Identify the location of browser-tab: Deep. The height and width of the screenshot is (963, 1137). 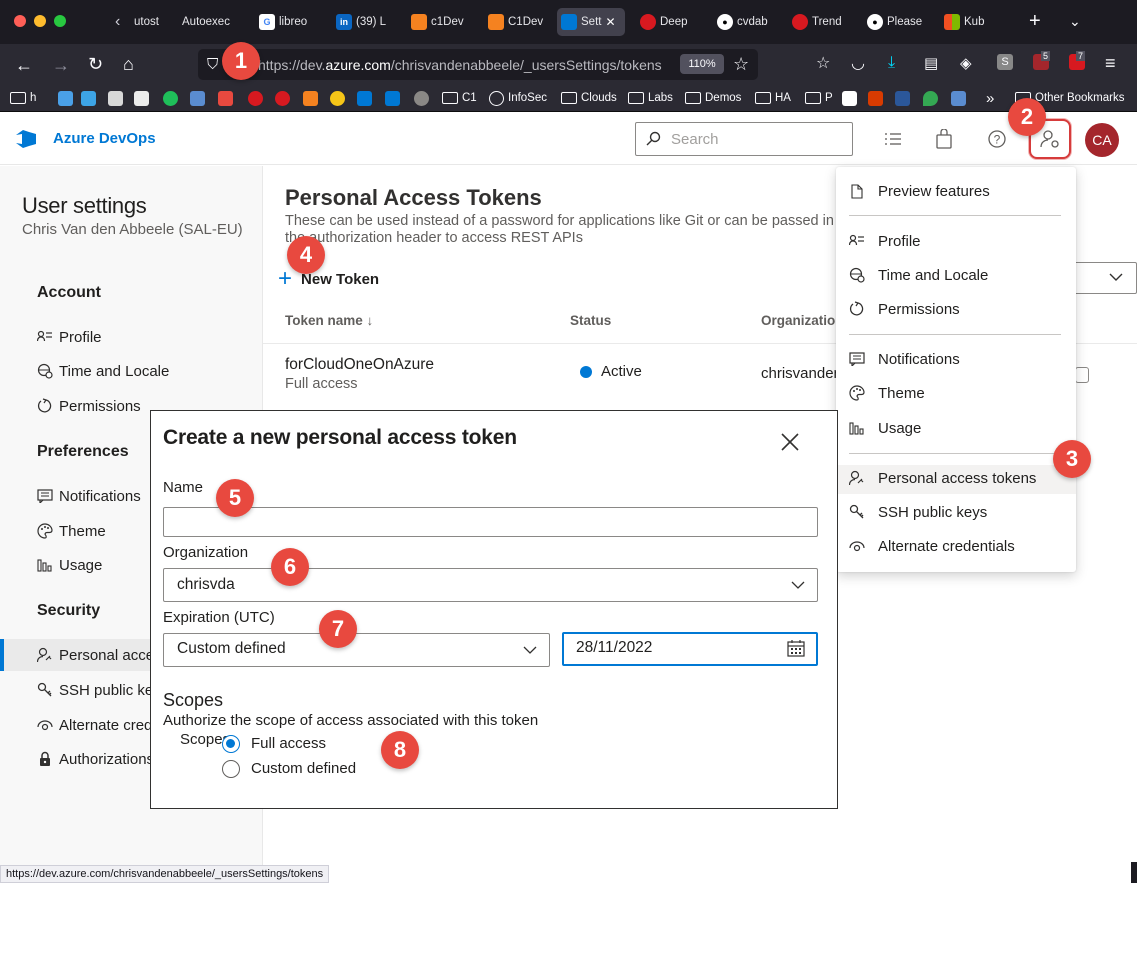
(668, 22).